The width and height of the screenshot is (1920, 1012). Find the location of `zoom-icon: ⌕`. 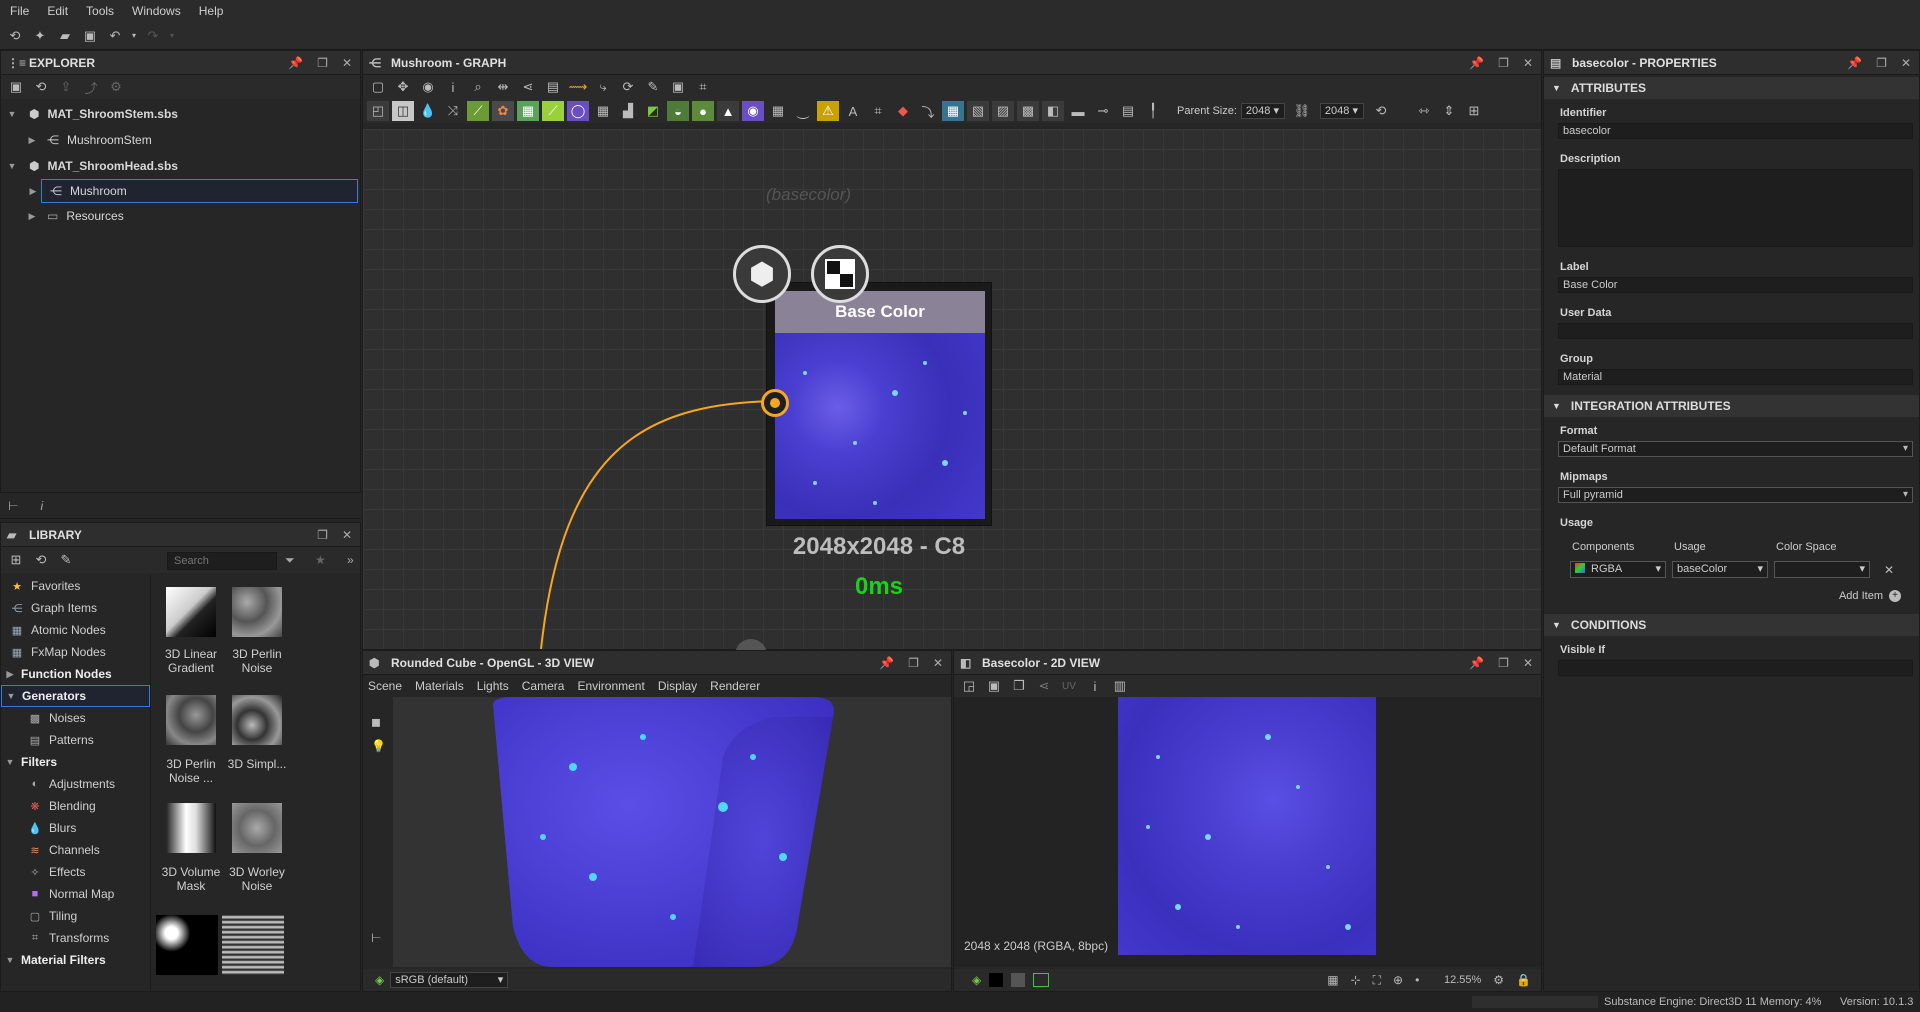

zoom-icon: ⌕ is located at coordinates (478, 87).